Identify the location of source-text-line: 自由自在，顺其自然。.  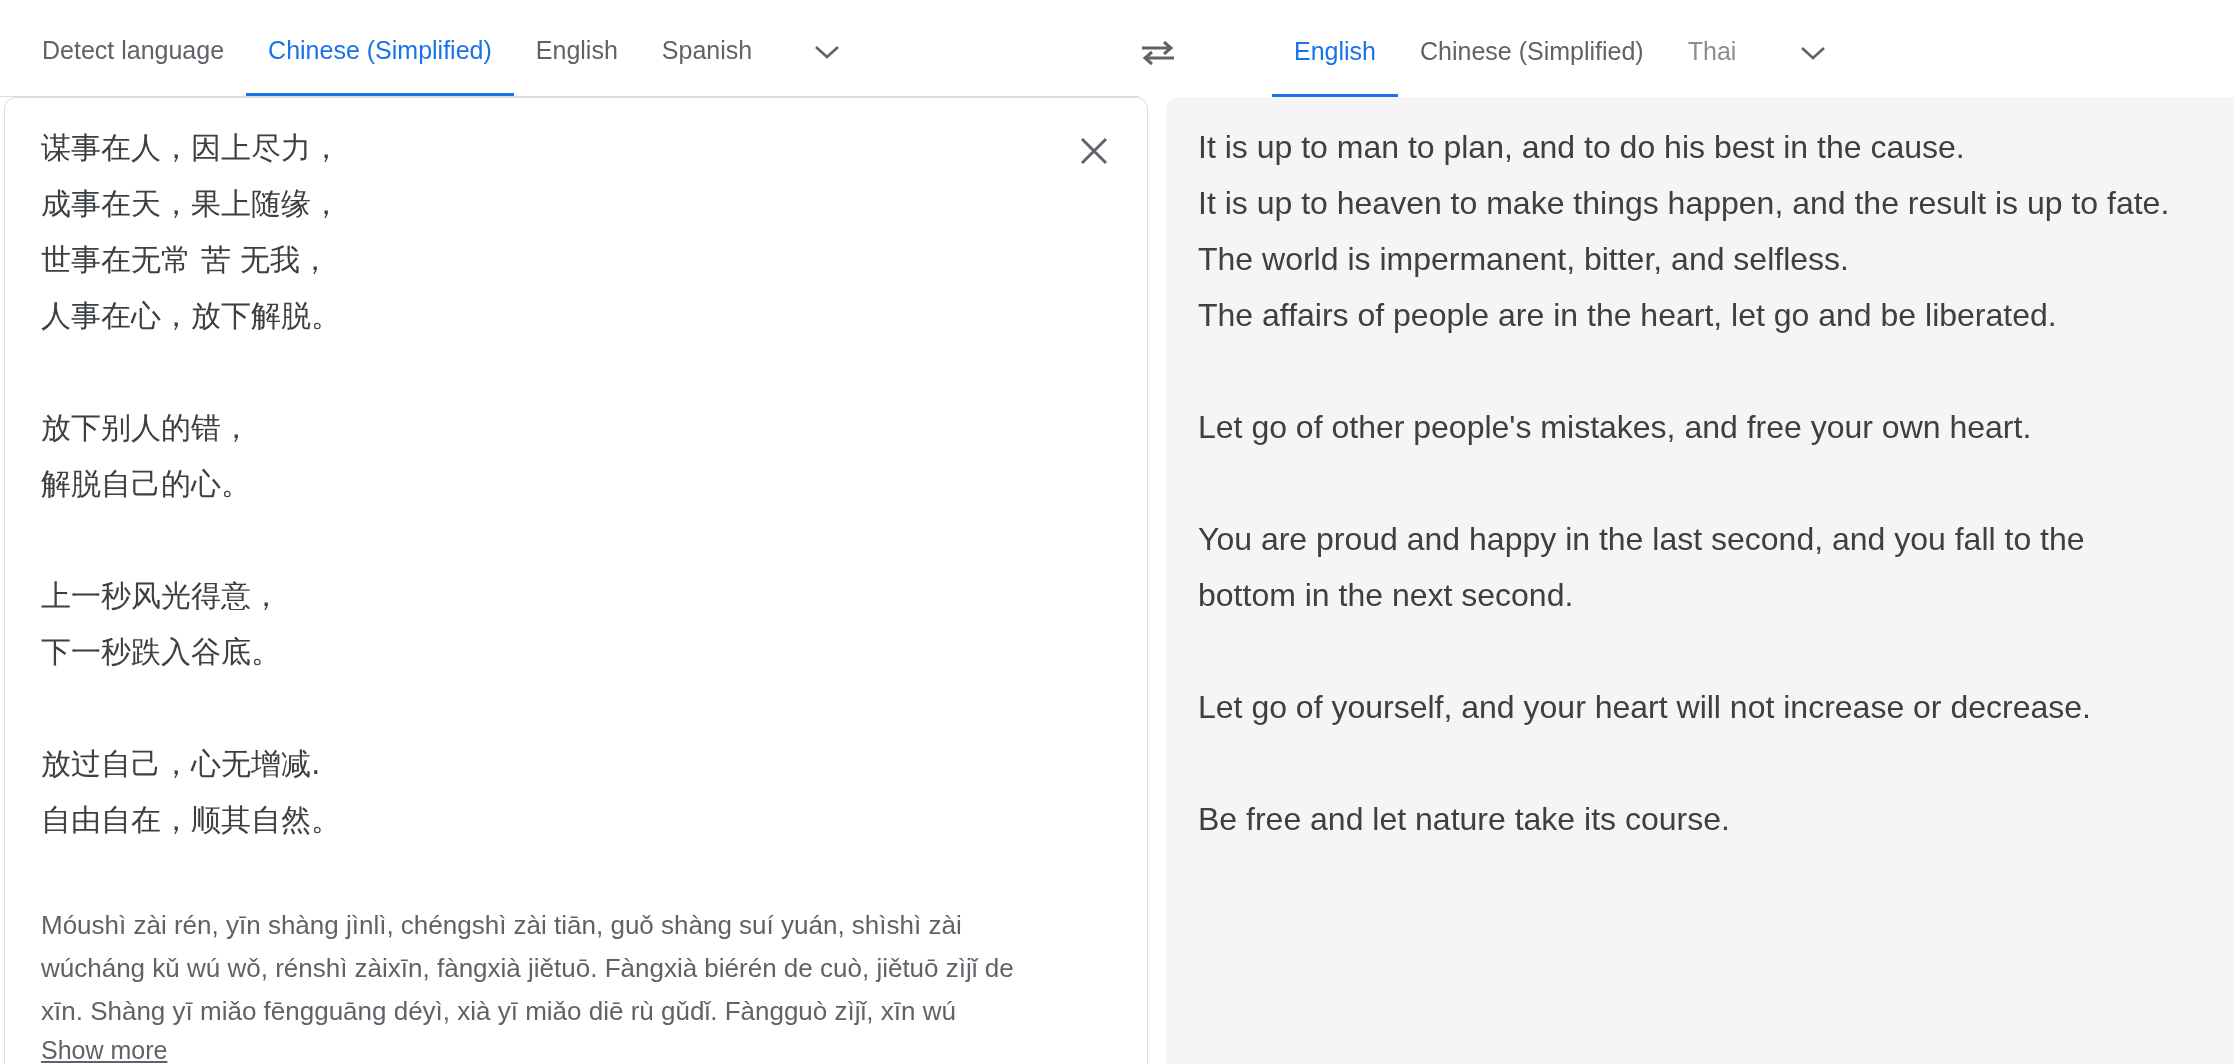
(191, 820).